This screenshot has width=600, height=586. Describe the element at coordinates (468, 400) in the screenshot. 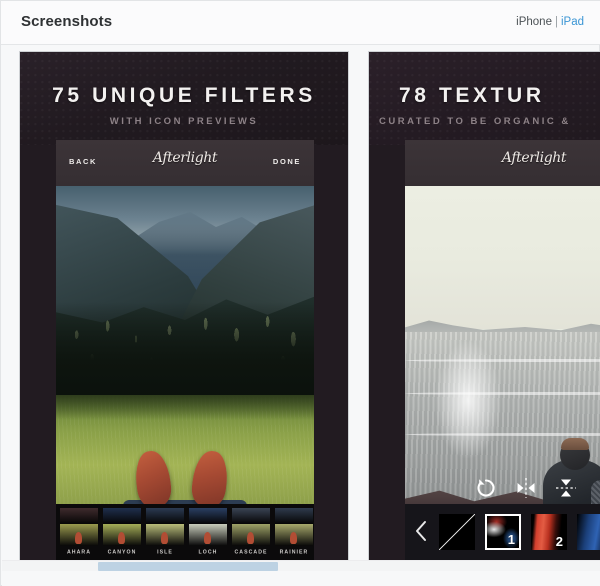

I see `photo-sea-spray` at that location.